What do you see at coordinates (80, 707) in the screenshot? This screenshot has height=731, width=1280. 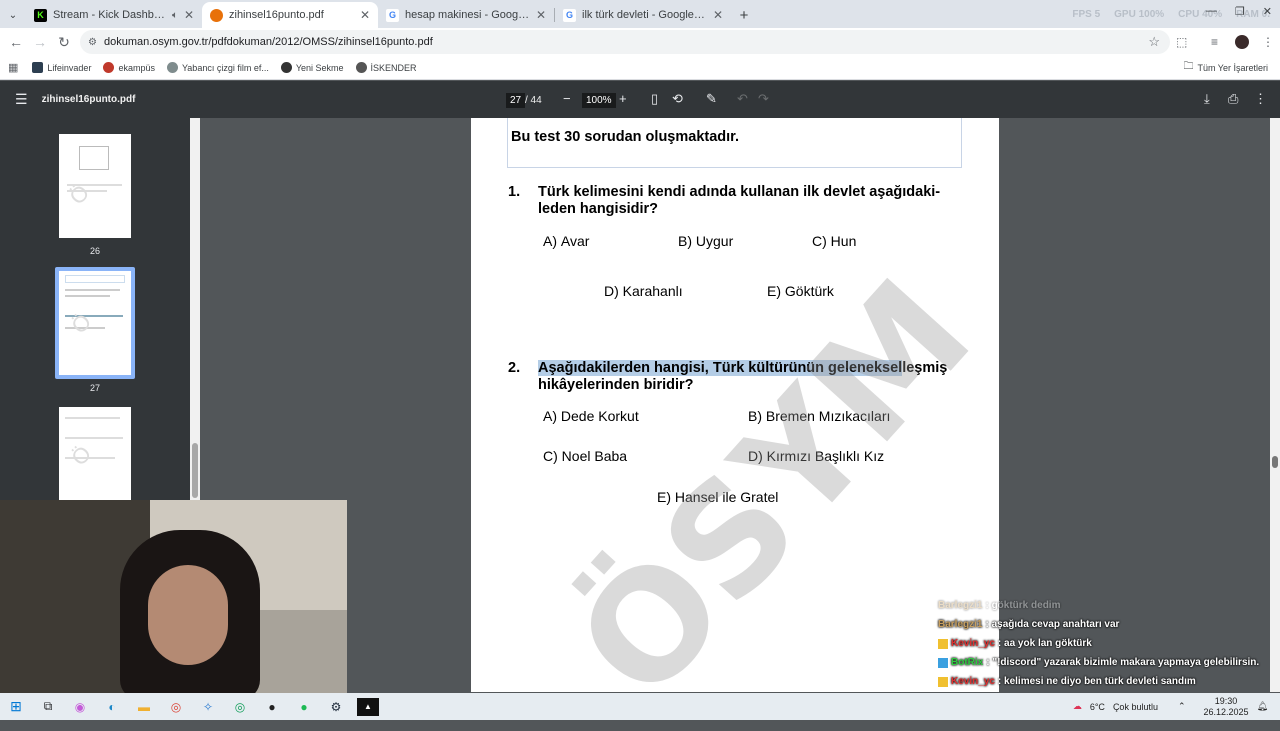 I see `copilot-icon: ◉` at bounding box center [80, 707].